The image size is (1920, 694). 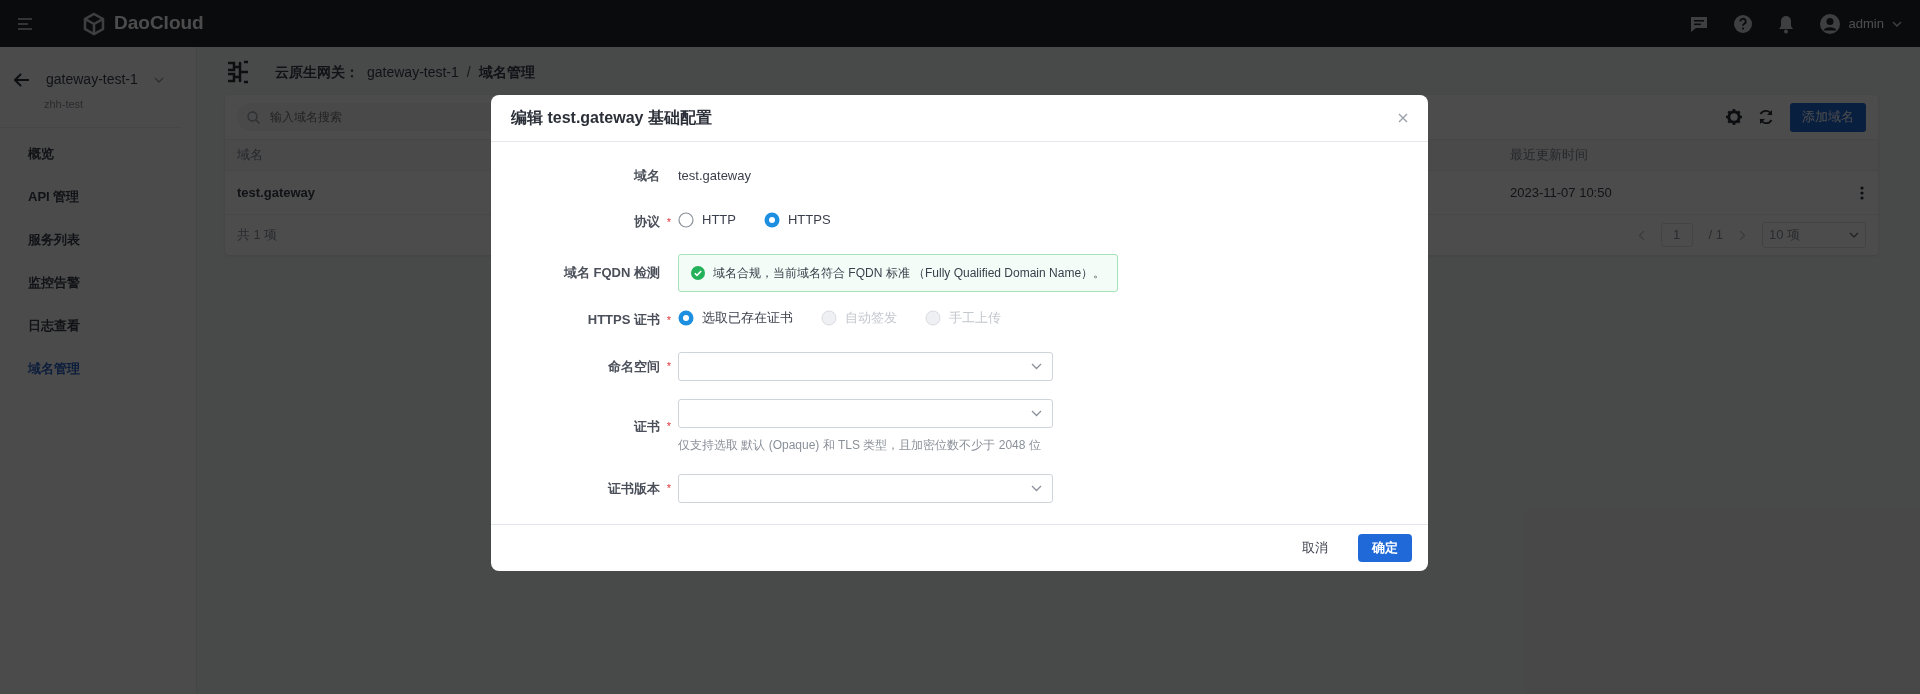 I want to click on radio-label: HTTP, so click(x=719, y=220).